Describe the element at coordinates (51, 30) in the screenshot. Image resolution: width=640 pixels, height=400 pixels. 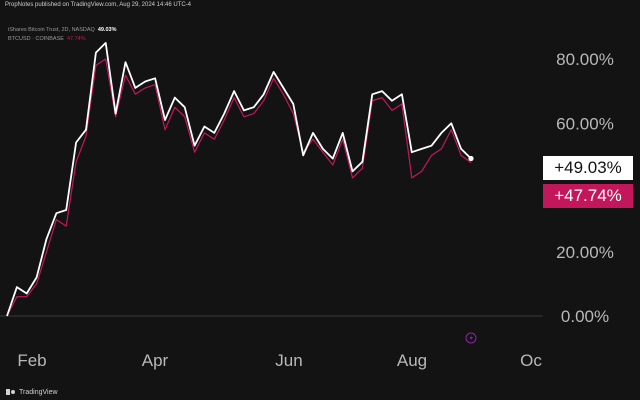
I see `legend-ibit-label: iShares Bitcoin Trust, 2D, NASDAQ` at that location.